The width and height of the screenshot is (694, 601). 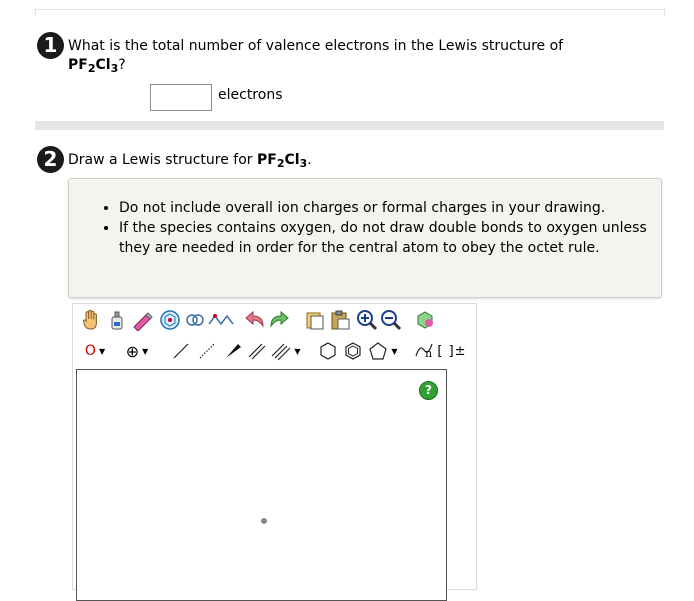 I want to click on editor-toolbar-bottom: O ▼ ⊕ ▼ ▼ ▼ n [ ]±, so click(x=274, y=351).